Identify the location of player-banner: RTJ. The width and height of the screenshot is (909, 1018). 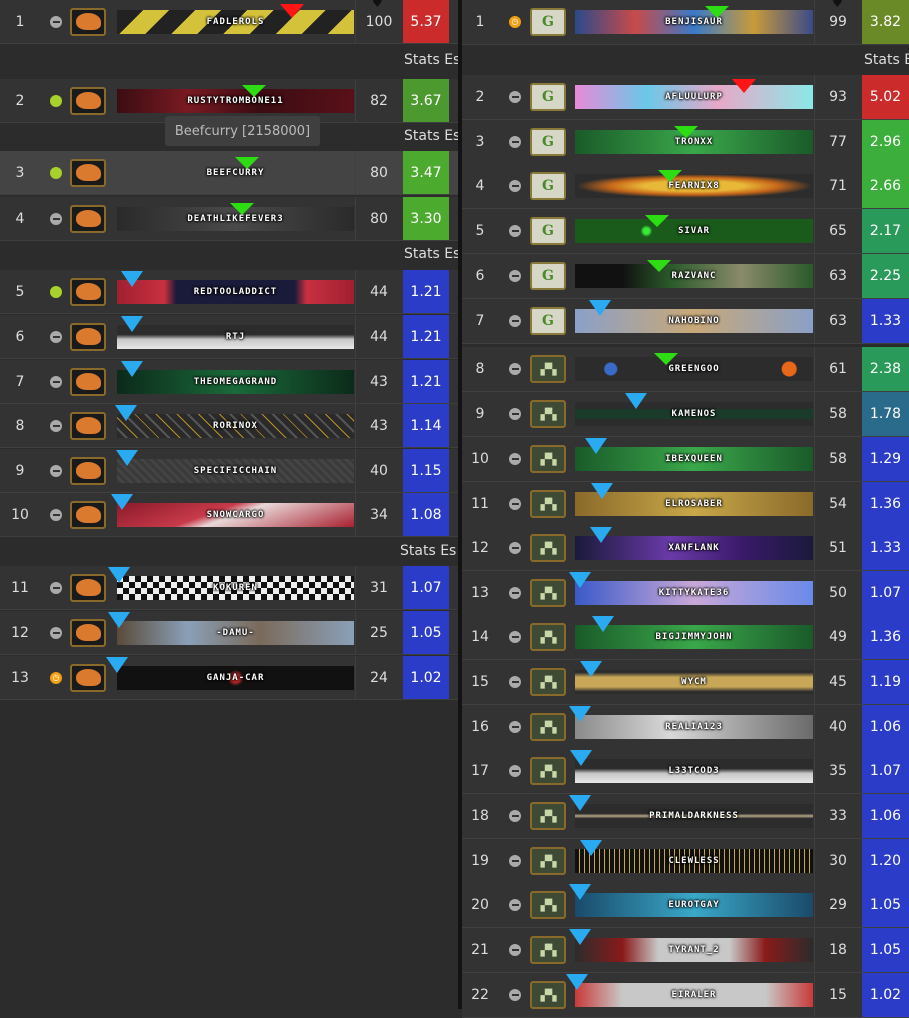
(235, 336).